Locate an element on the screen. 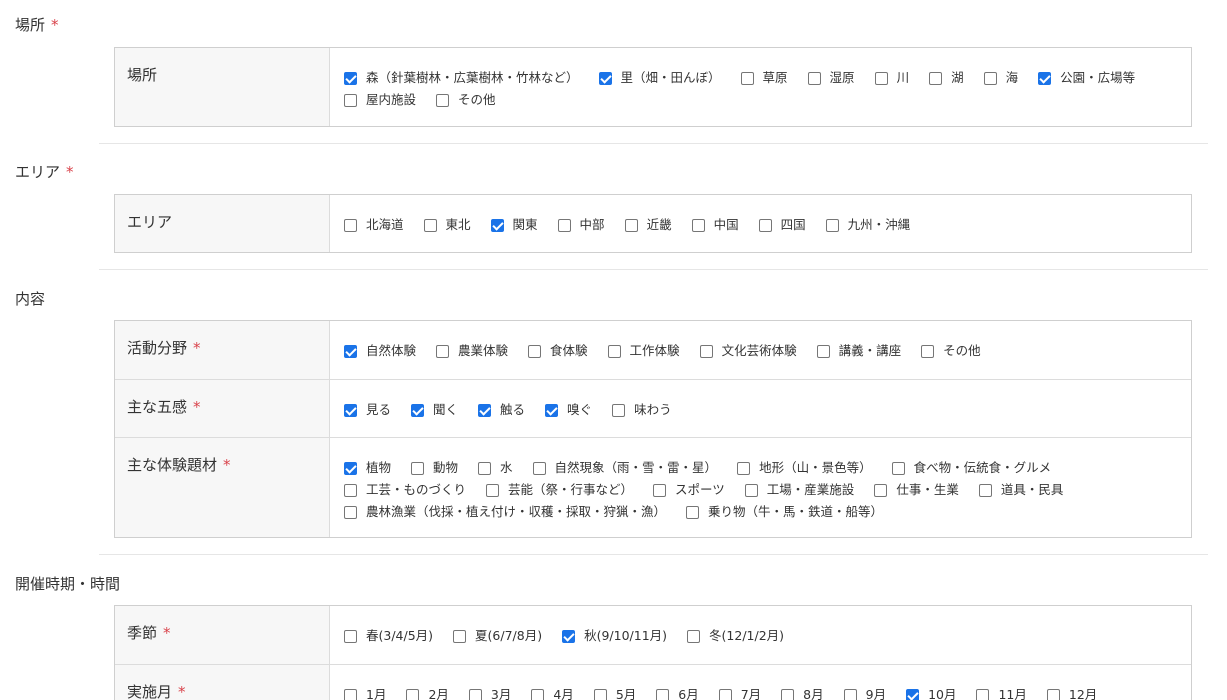 The width and height of the screenshot is (1227, 700). checkbox-option: 森（針葉樹林・広葉樹林・竹林など） is located at coordinates (461, 78).